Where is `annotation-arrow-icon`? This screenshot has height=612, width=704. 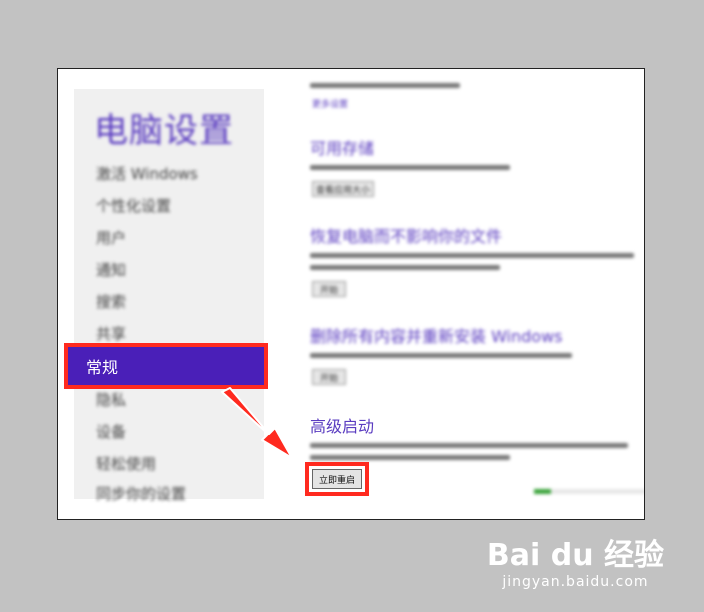
annotation-arrow-icon is located at coordinates (257, 423).